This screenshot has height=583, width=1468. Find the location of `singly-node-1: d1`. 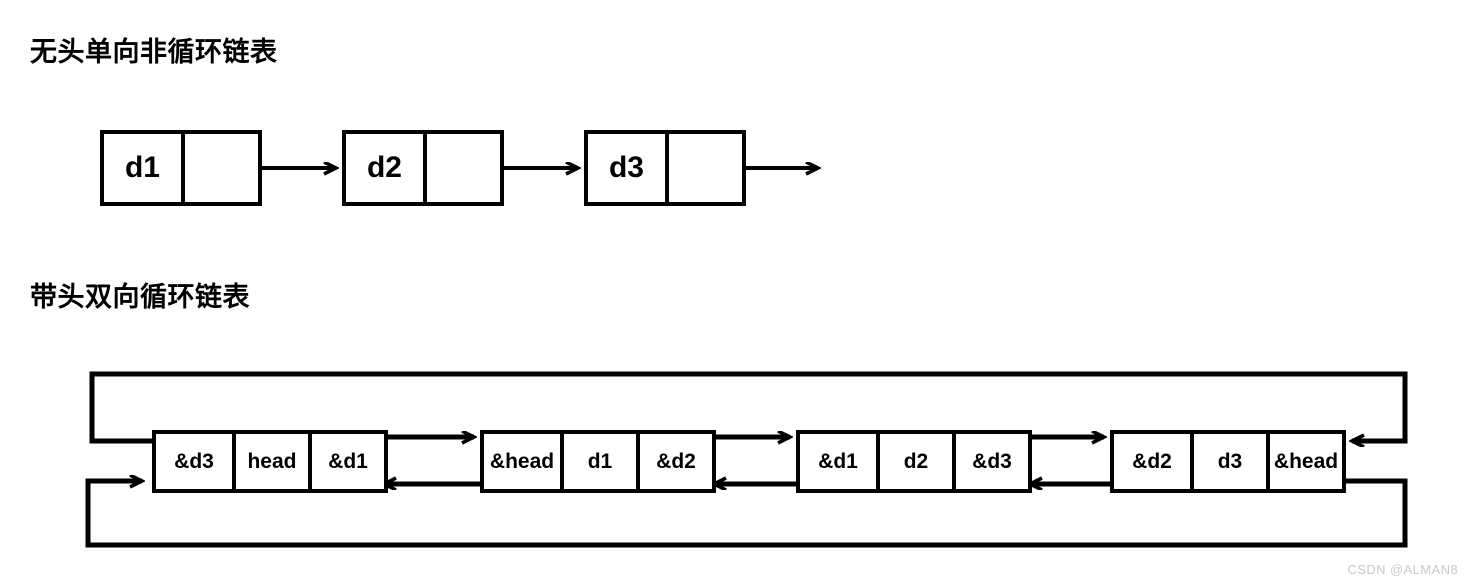

singly-node-1: d1 is located at coordinates (181, 168).